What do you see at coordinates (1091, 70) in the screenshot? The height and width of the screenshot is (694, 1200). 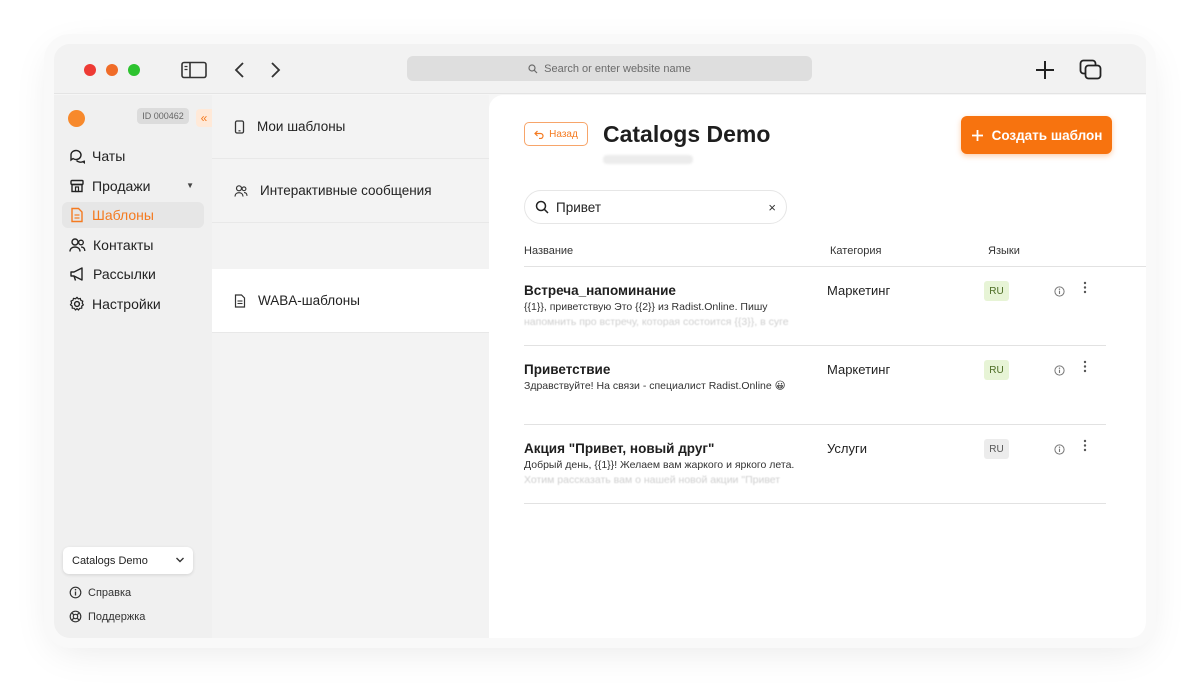 I see `tabs-overview-icon` at bounding box center [1091, 70].